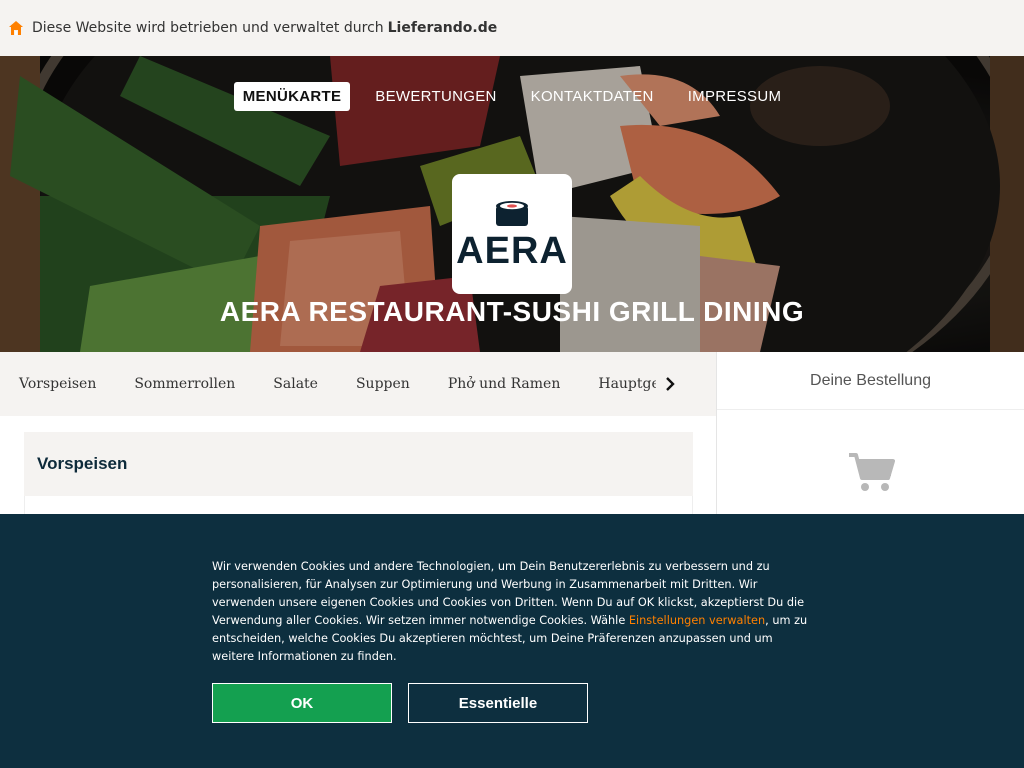  I want to click on menu-section-header: Vorspeisen, so click(358, 464).